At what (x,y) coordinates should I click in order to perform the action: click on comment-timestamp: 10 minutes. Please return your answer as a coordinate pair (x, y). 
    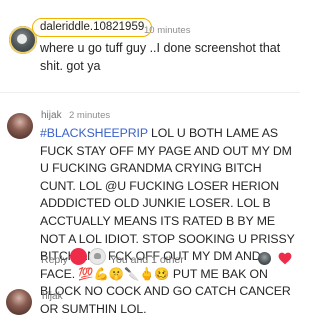
    Looking at the image, I should click on (167, 30).